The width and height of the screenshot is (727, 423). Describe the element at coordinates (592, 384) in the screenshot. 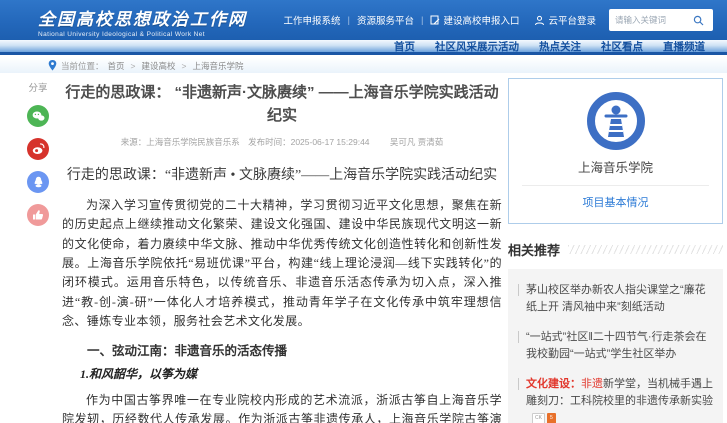

I see `related-item-keyword: 非遗` at that location.